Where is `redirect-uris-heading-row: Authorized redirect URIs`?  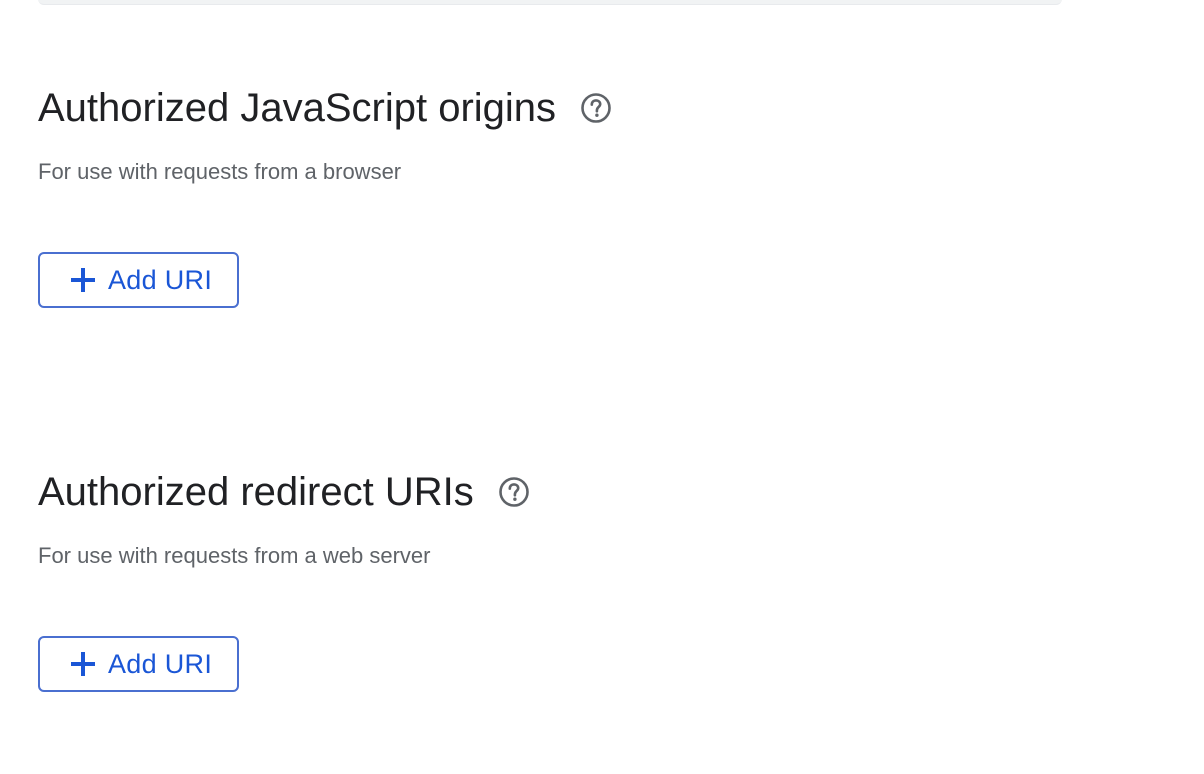 redirect-uris-heading-row: Authorized redirect URIs is located at coordinates (284, 492).